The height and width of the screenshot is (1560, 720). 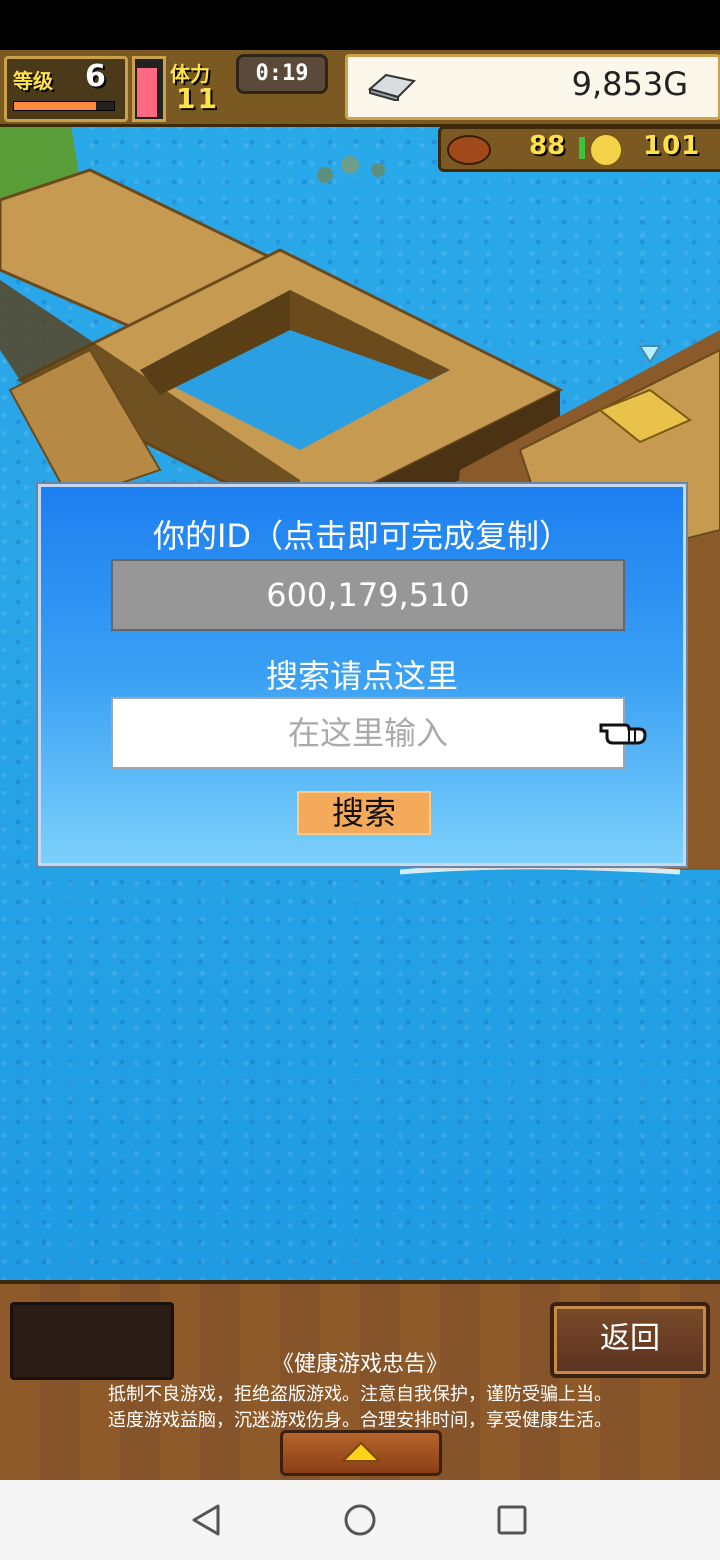 I want to click on search-input: 在这里输入, so click(x=368, y=733).